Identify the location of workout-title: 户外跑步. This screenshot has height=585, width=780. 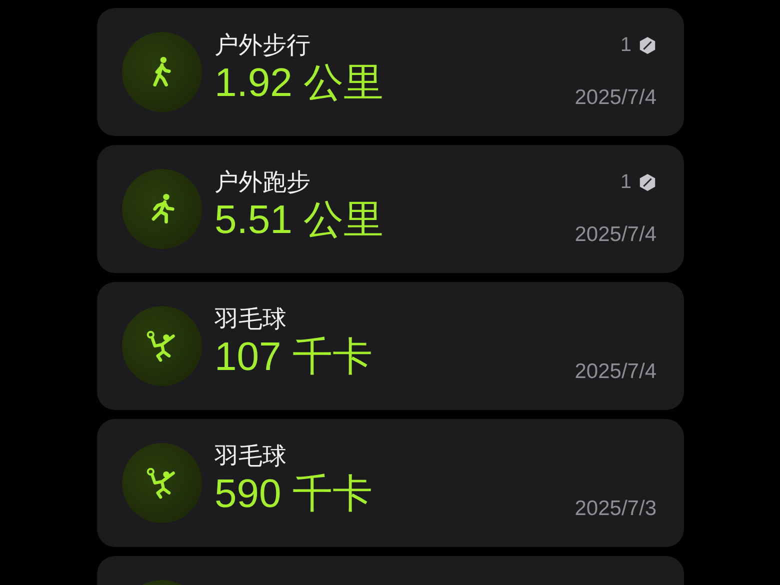
(262, 182).